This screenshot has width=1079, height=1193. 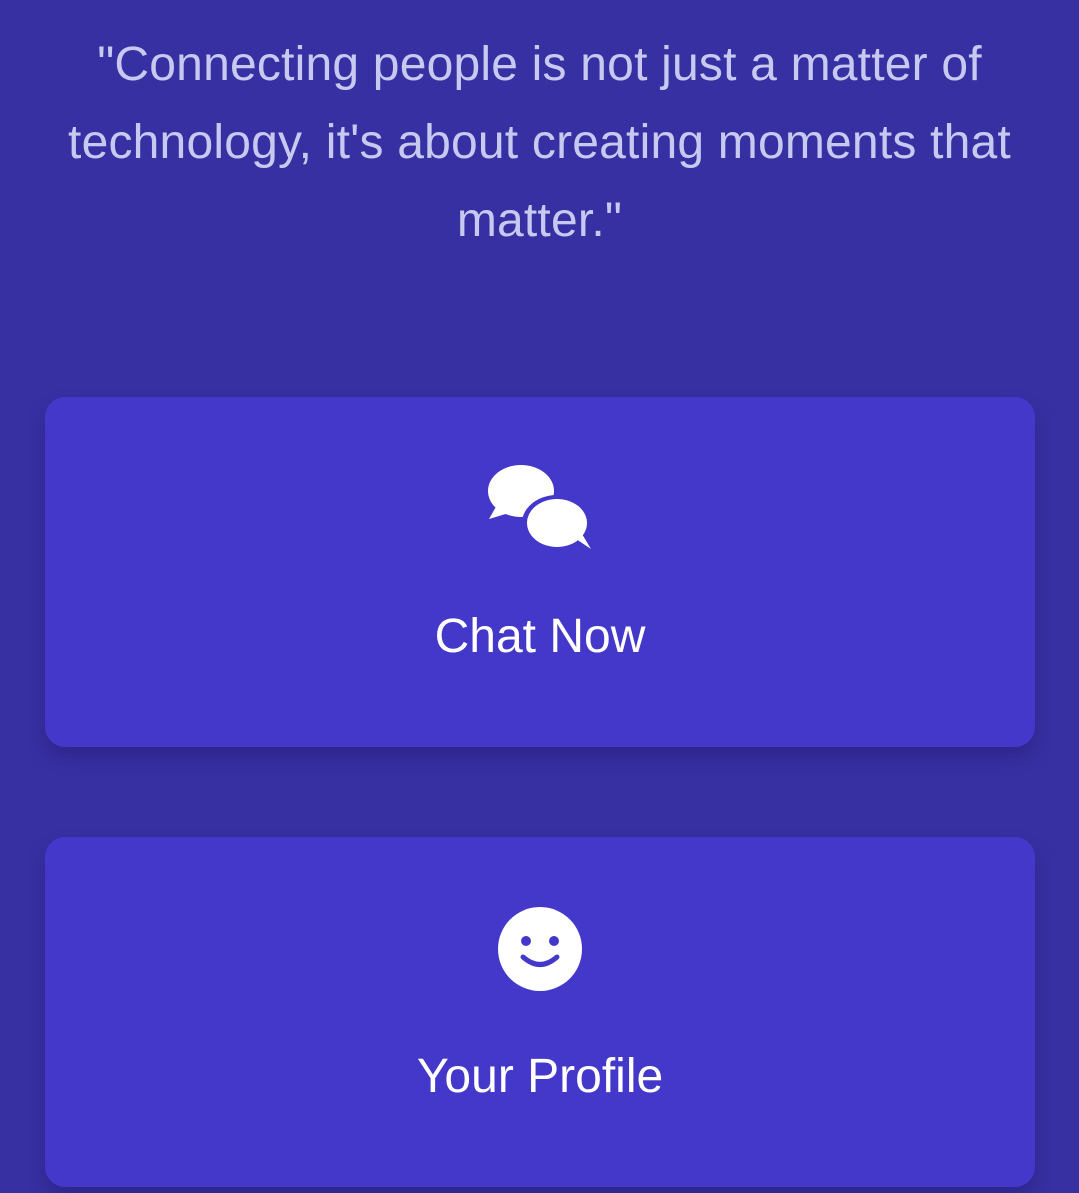 I want to click on your-profile-label: Your Profile, so click(x=540, y=1076).